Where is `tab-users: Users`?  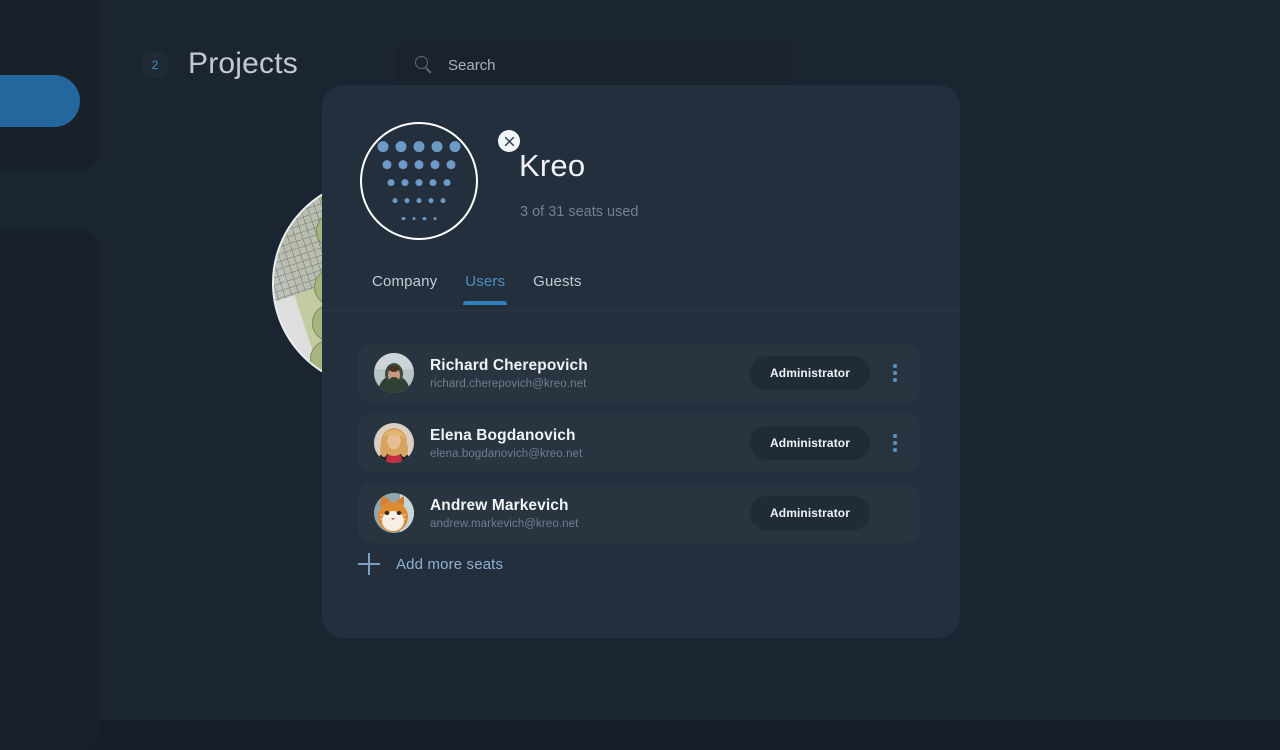
tab-users: Users is located at coordinates (485, 289).